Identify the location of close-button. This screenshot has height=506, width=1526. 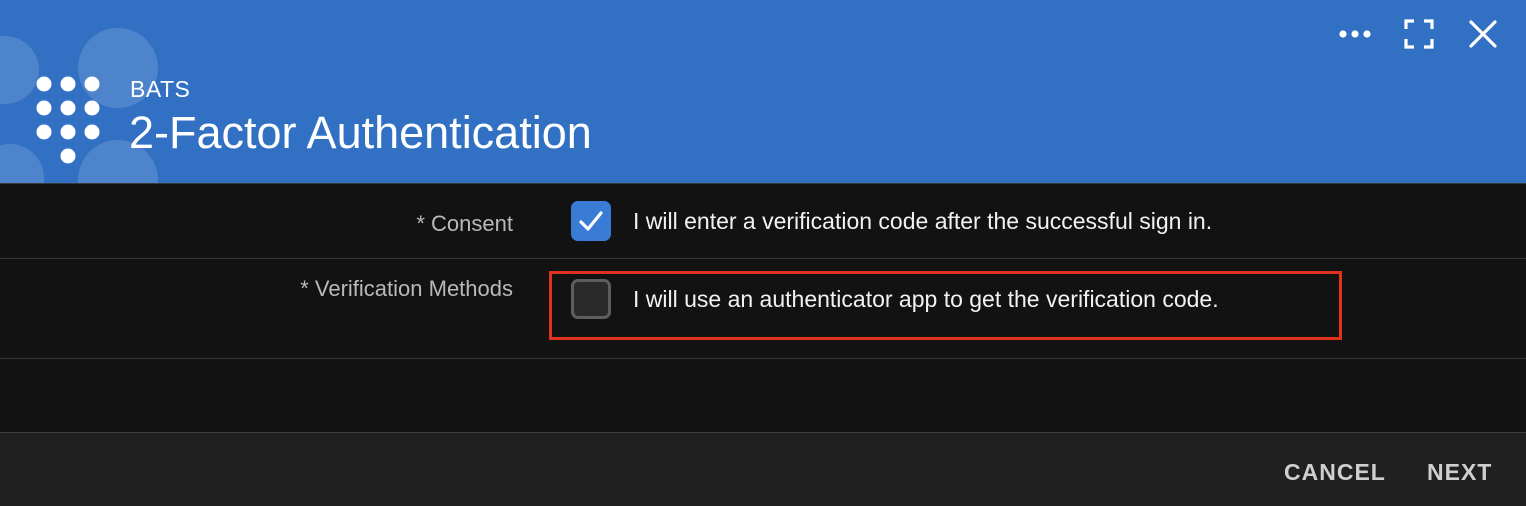
(1483, 34).